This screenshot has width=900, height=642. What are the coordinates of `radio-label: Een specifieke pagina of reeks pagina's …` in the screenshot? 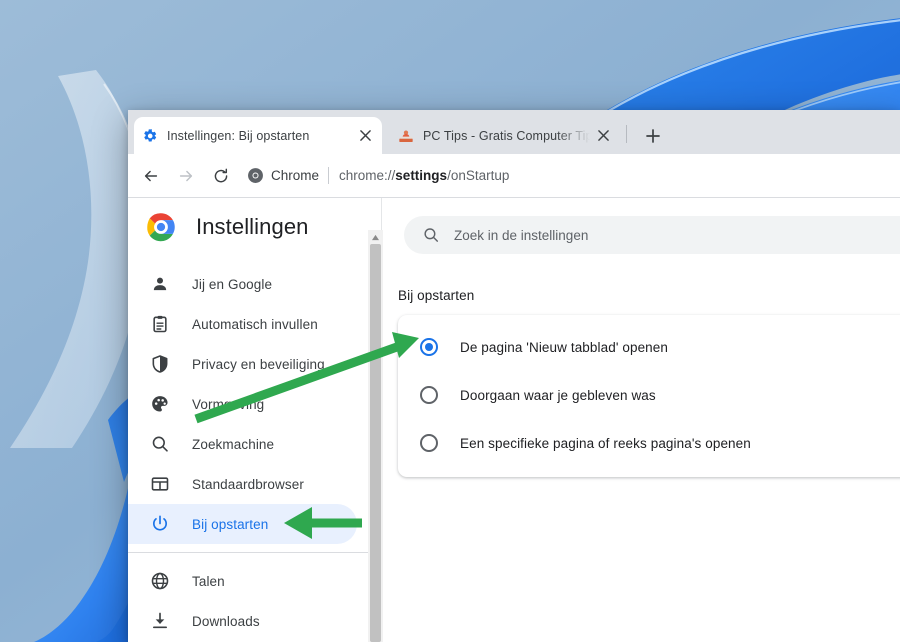 It's located at (605, 443).